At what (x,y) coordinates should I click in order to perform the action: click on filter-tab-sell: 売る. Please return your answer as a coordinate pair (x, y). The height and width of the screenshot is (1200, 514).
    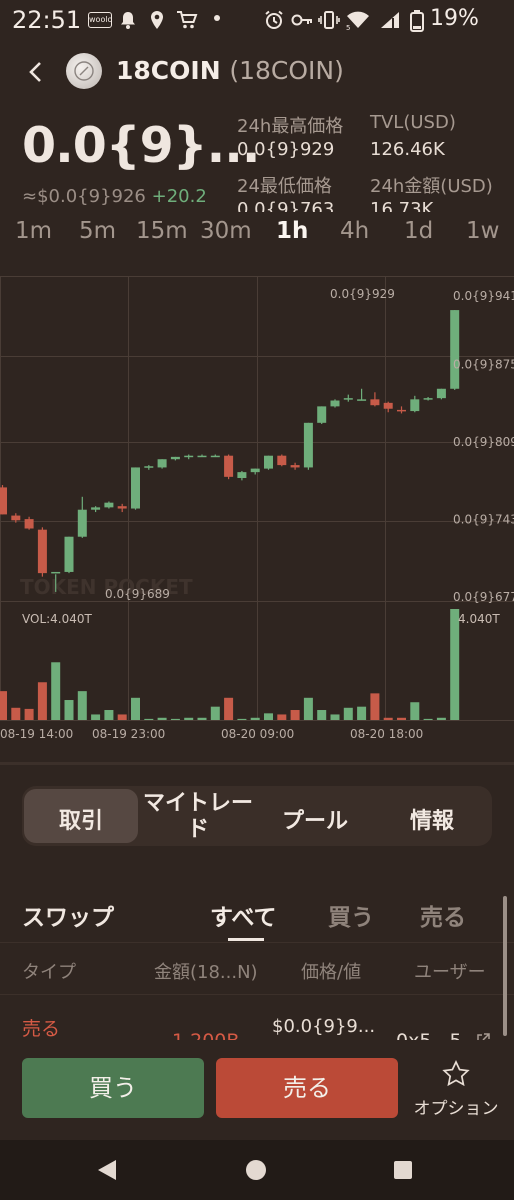
    Looking at the image, I should click on (443, 915).